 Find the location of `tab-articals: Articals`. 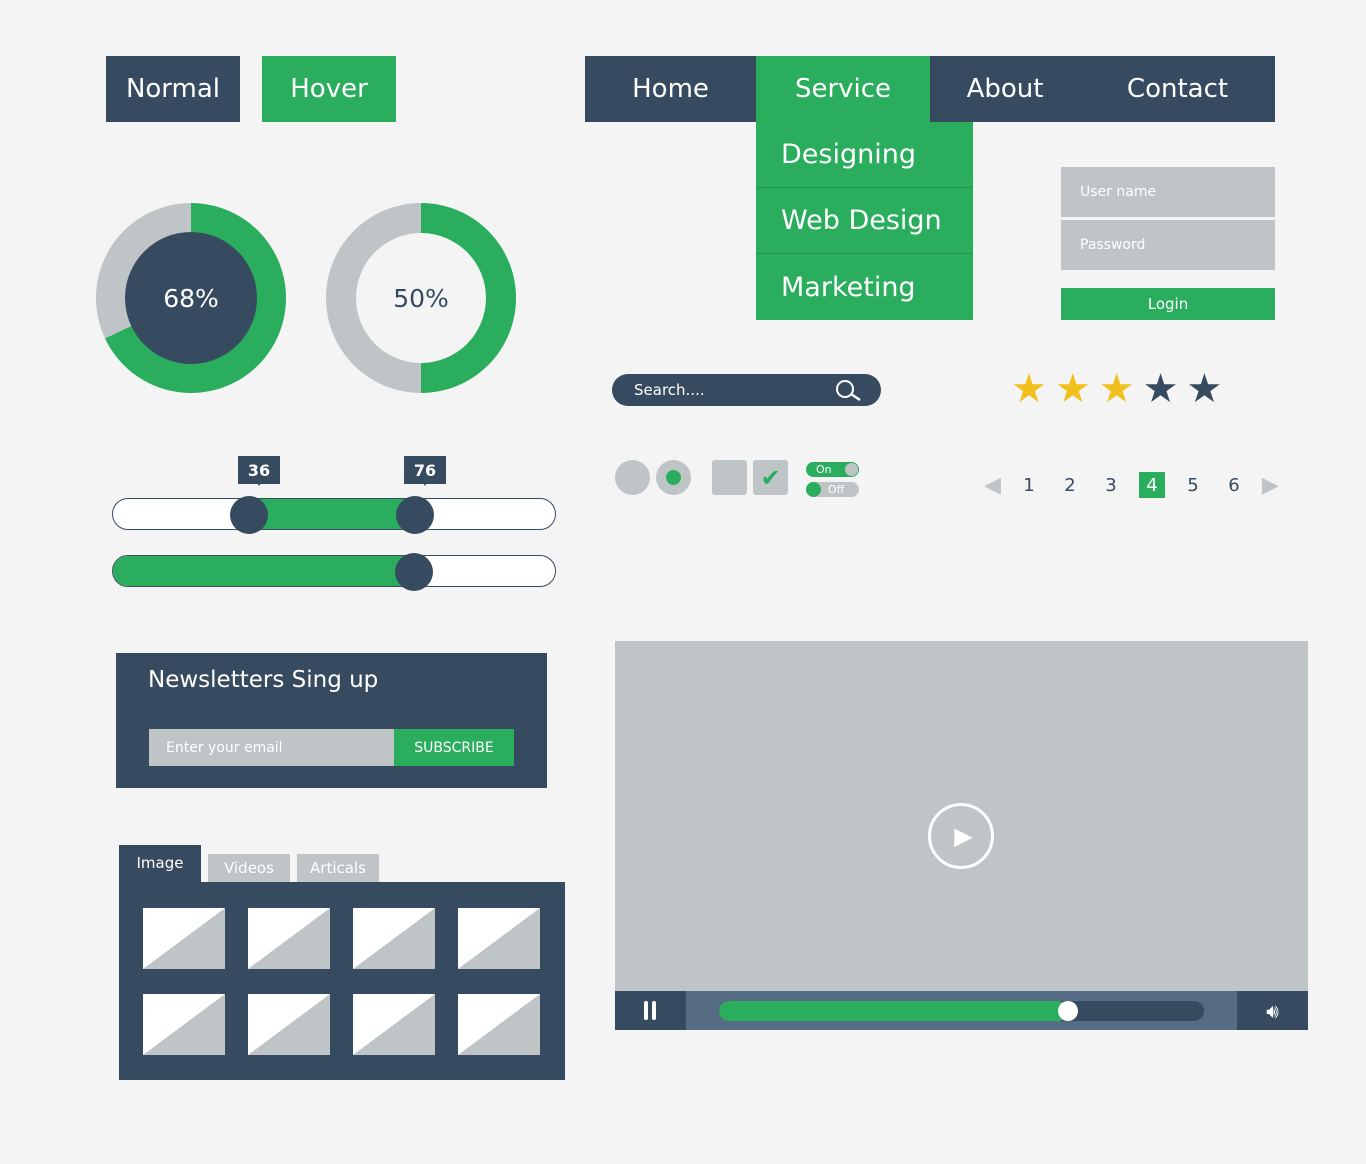

tab-articals: Articals is located at coordinates (338, 868).